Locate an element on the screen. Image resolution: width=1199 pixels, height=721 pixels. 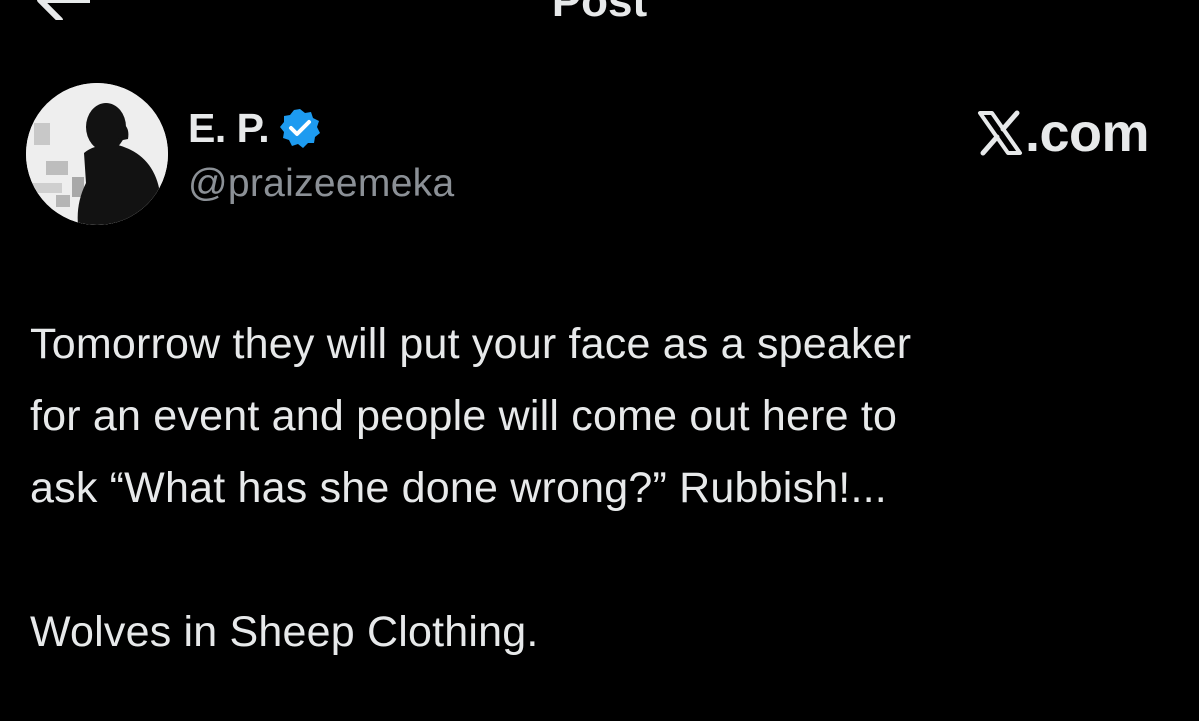
author-name-row: E. P. is located at coordinates (254, 128).